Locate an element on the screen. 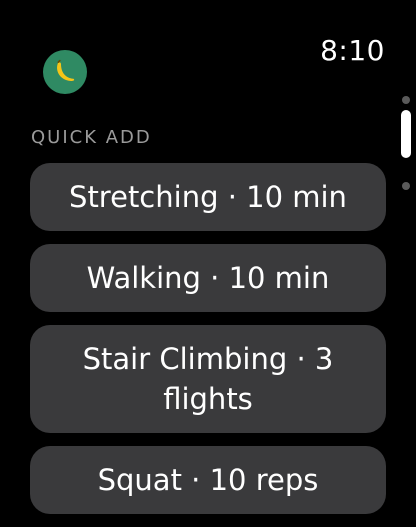  banana-icon is located at coordinates (66, 70).